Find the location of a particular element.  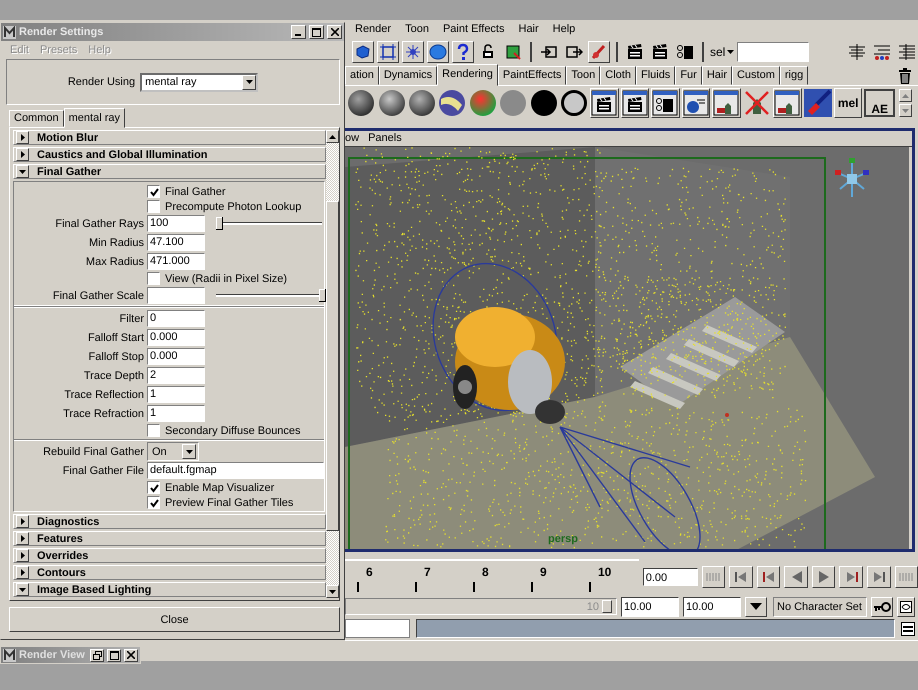

minimize-button is located at coordinates (298, 32).